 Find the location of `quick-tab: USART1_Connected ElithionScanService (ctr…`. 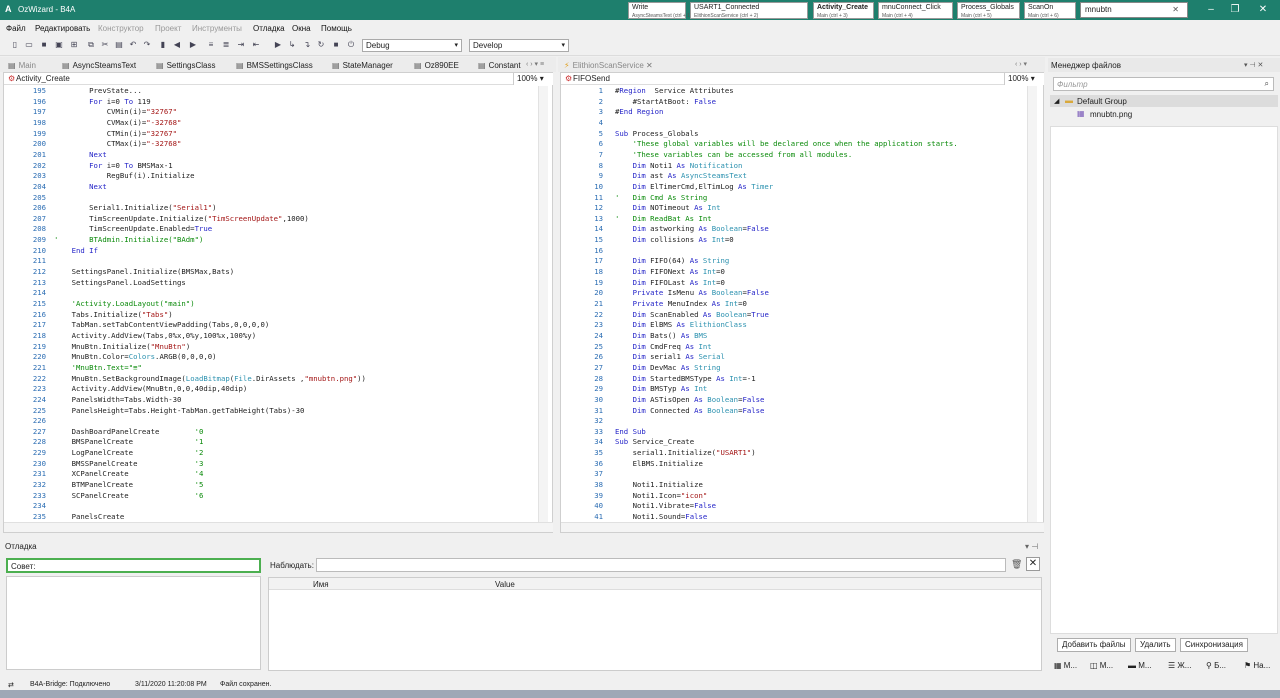

quick-tab: USART1_Connected ElithionScanService (ctr… is located at coordinates (749, 10).